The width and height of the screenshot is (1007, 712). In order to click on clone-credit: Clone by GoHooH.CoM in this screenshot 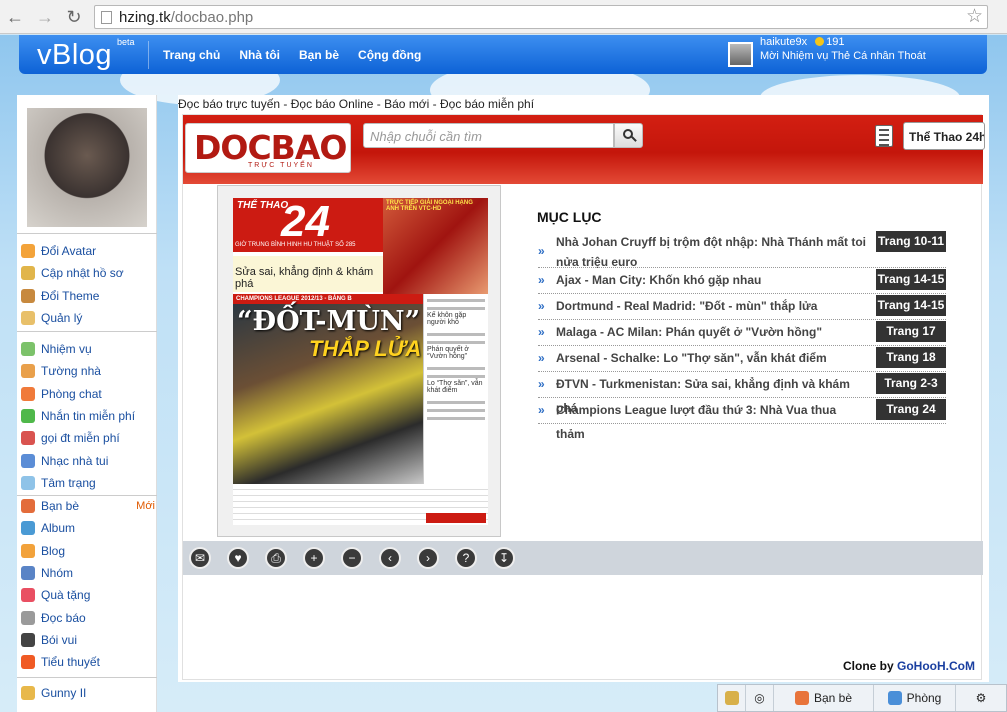, I will do `click(909, 666)`.